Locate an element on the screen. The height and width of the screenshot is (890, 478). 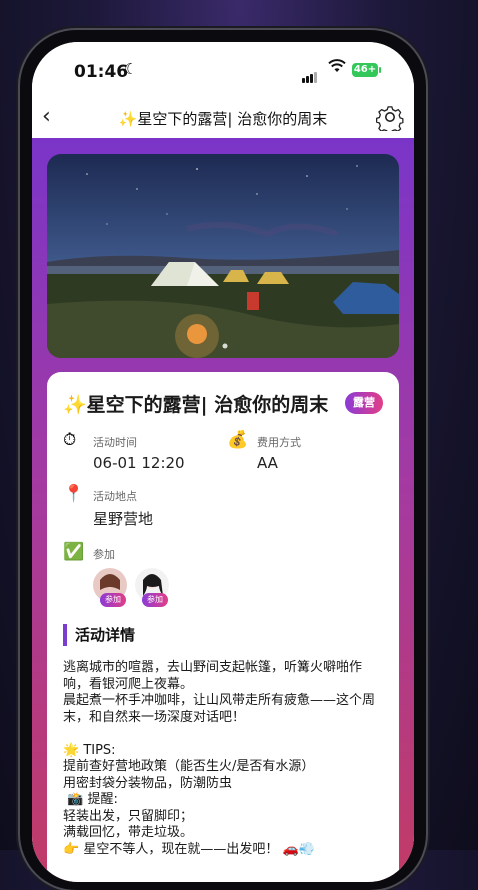
nav-title: ✨星空下的露营| 治愈你的周末 is located at coordinates (223, 119).